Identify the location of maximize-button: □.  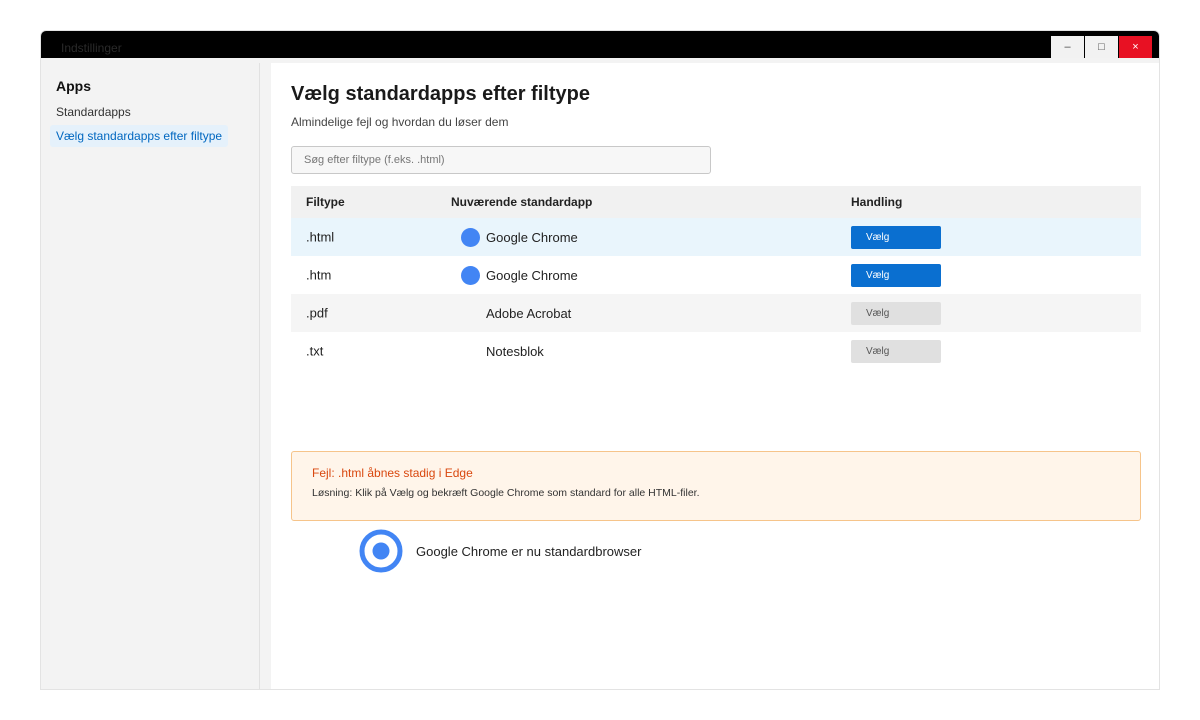
(1101, 47).